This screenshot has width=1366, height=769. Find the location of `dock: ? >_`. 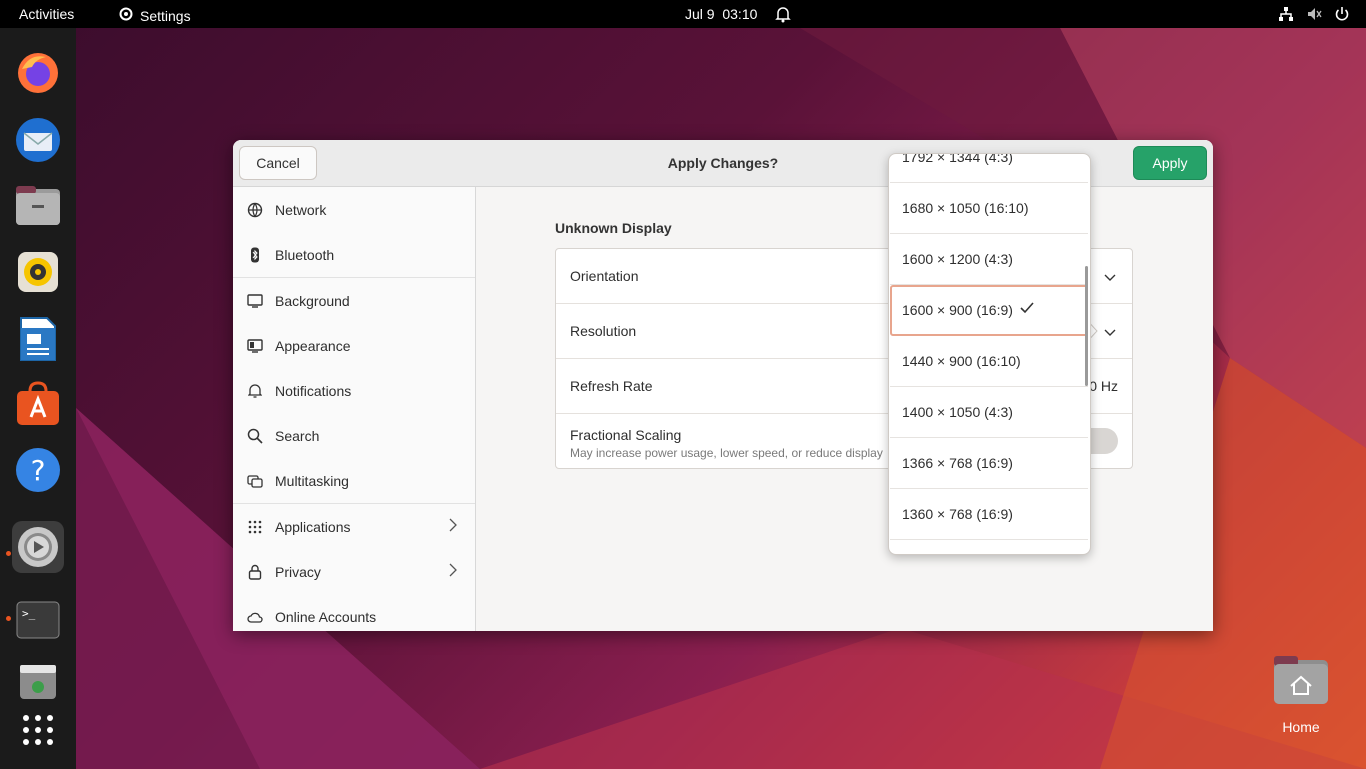

dock: ? >_ is located at coordinates (38, 398).